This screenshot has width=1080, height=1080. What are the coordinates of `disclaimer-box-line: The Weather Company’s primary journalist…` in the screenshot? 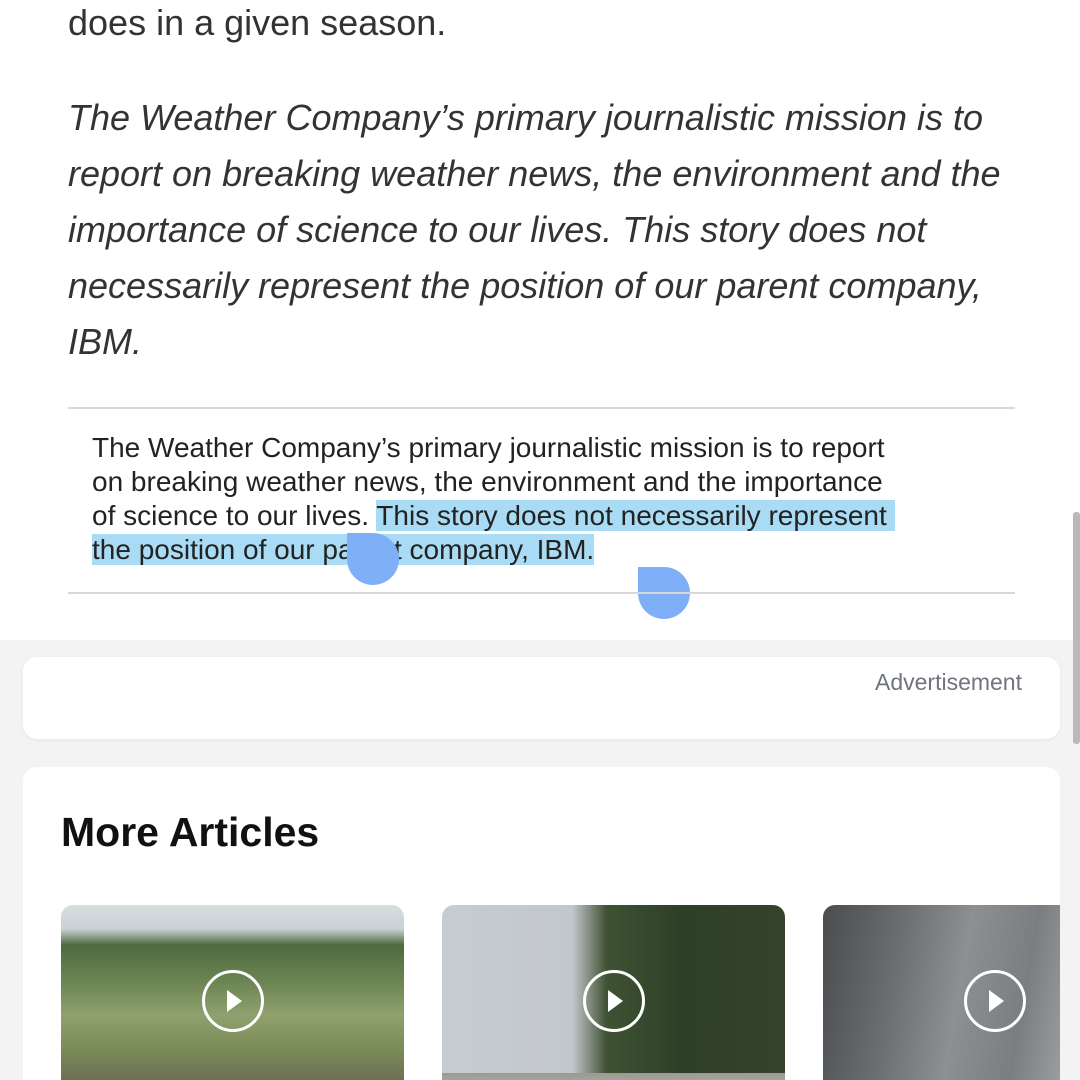 It's located at (488, 447).